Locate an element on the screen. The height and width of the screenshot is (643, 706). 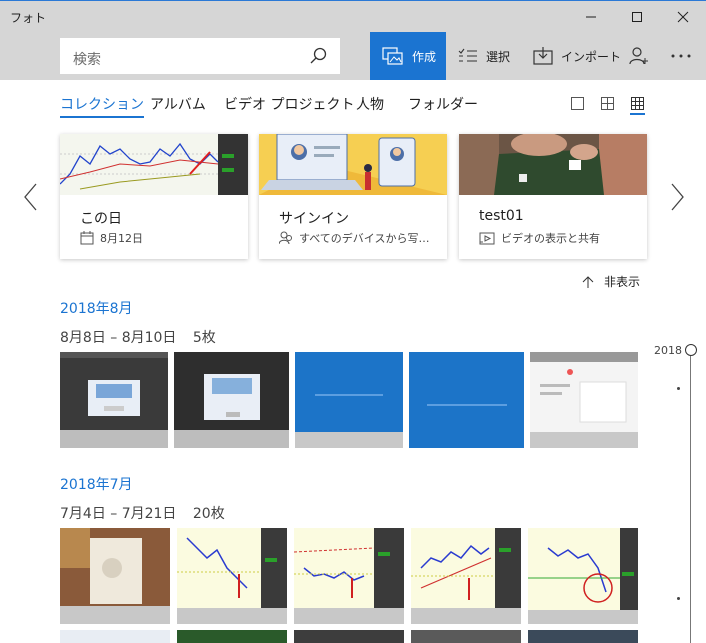
date-range-text: 8月8日 – 8月10日 is located at coordinates (118, 338).